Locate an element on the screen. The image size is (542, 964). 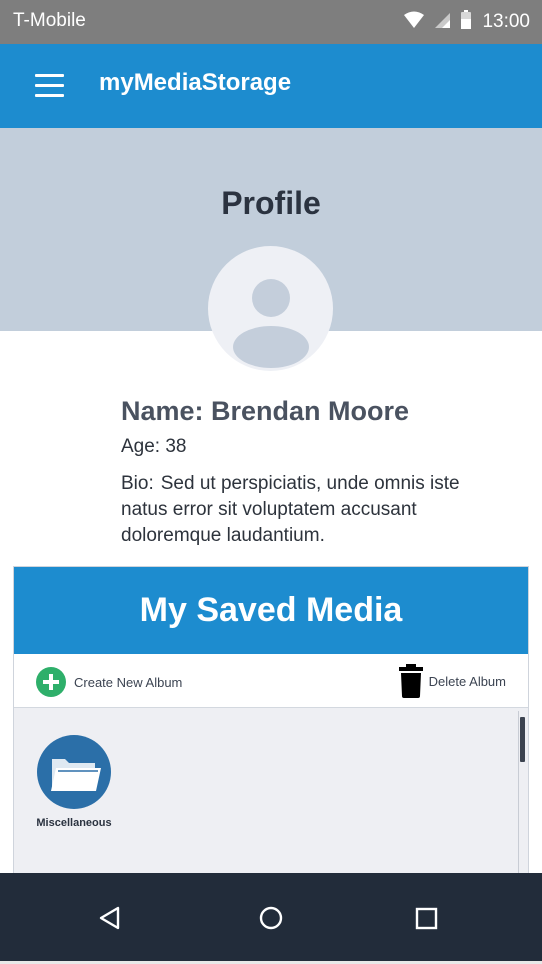
bio-label: Bio: is located at coordinates (137, 483).